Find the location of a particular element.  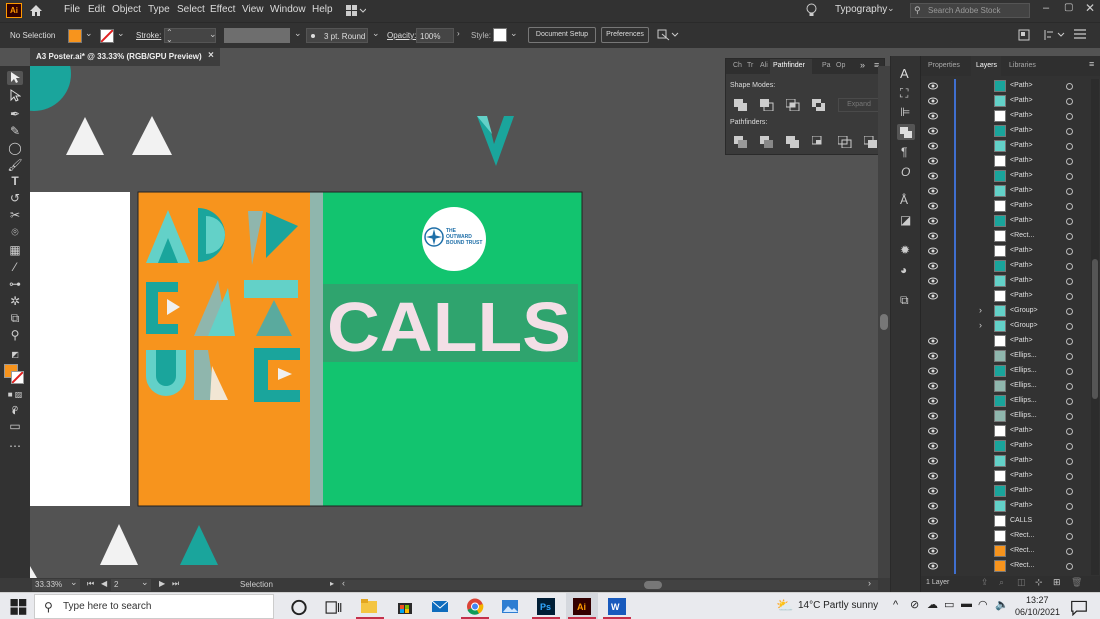

layers-scrollbar is located at coordinates (1095, 327).